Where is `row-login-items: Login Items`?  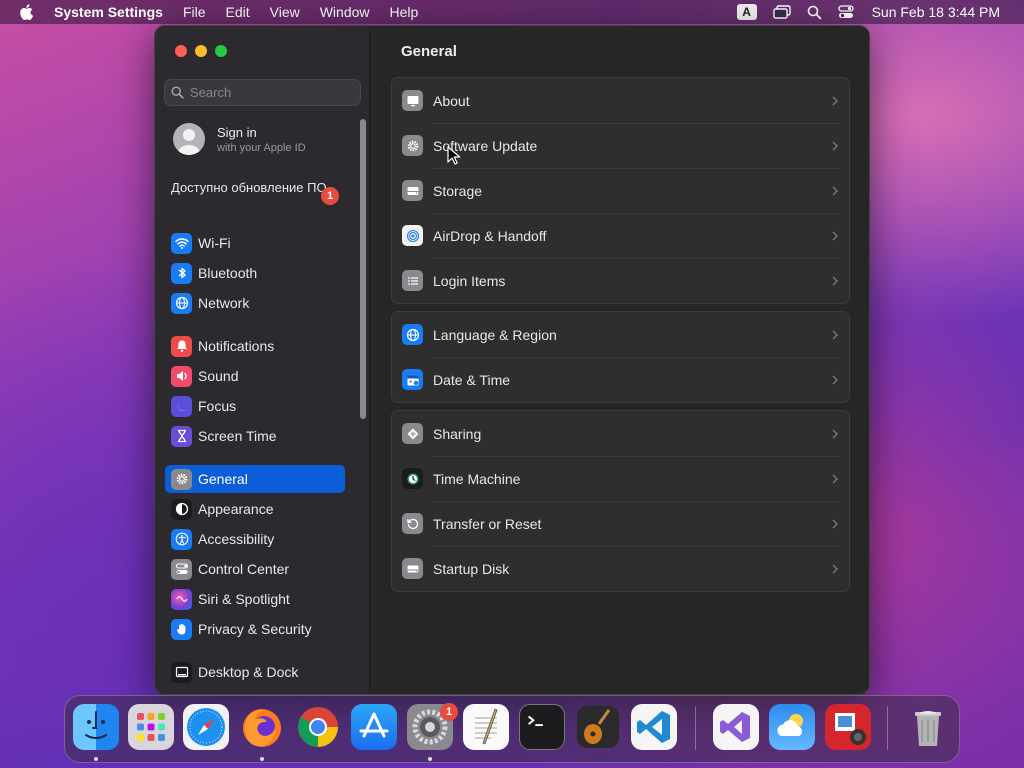 row-login-items: Login Items is located at coordinates (620, 280).